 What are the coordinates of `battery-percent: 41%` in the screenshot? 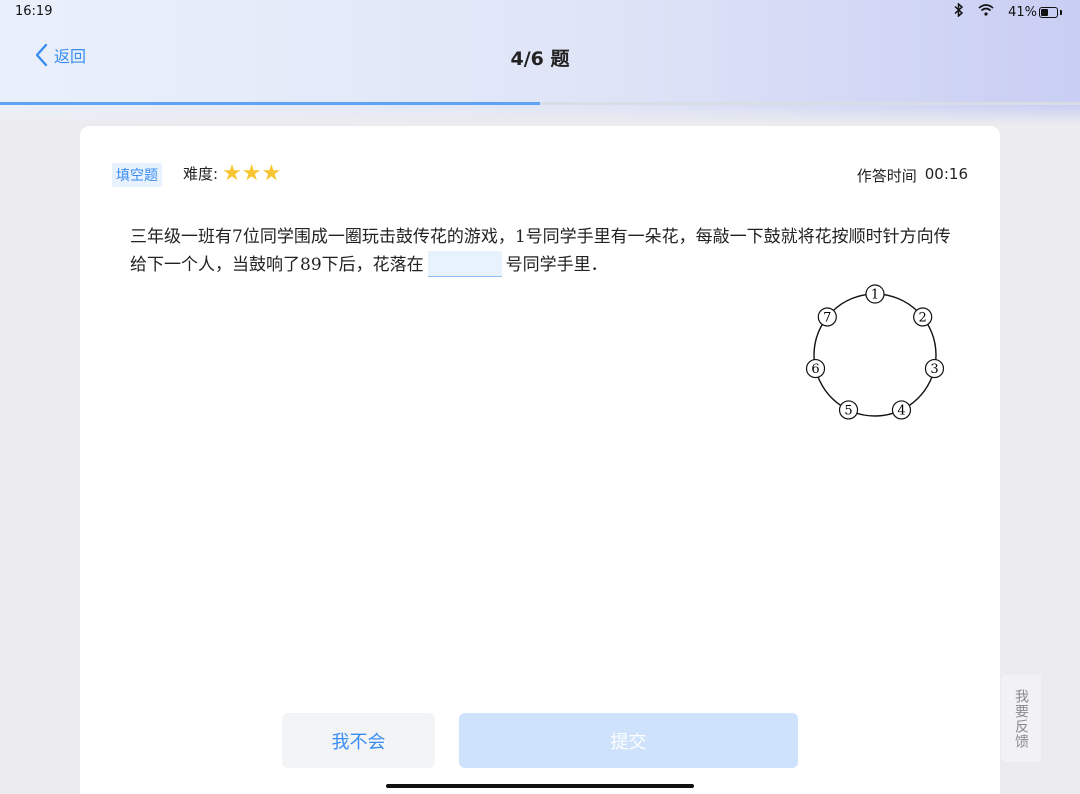 It's located at (1022, 12).